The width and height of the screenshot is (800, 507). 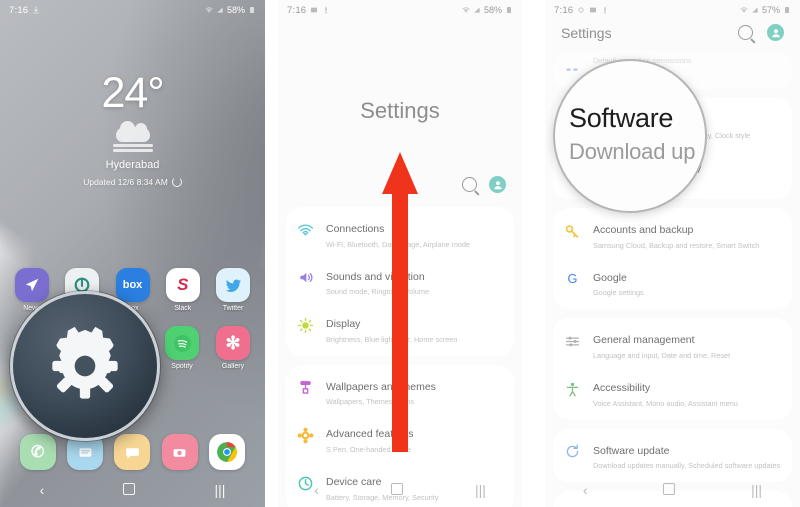 What do you see at coordinates (220, 10) in the screenshot?
I see `signal-icon` at bounding box center [220, 10].